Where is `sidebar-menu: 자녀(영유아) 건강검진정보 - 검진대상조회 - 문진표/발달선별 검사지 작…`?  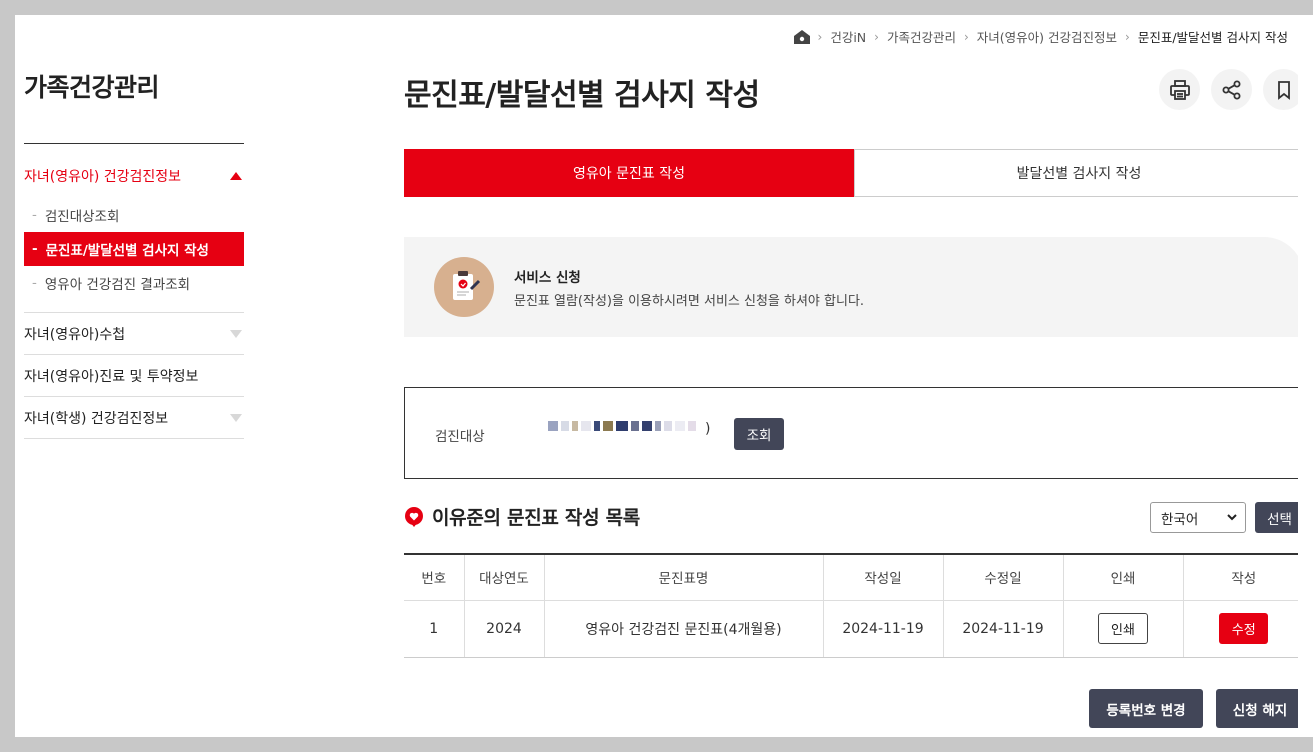
sidebar-menu: 자녀(영유아) 건강검진정보 - 검진대상조회 - 문진표/발달선별 검사지 작… is located at coordinates (134, 297).